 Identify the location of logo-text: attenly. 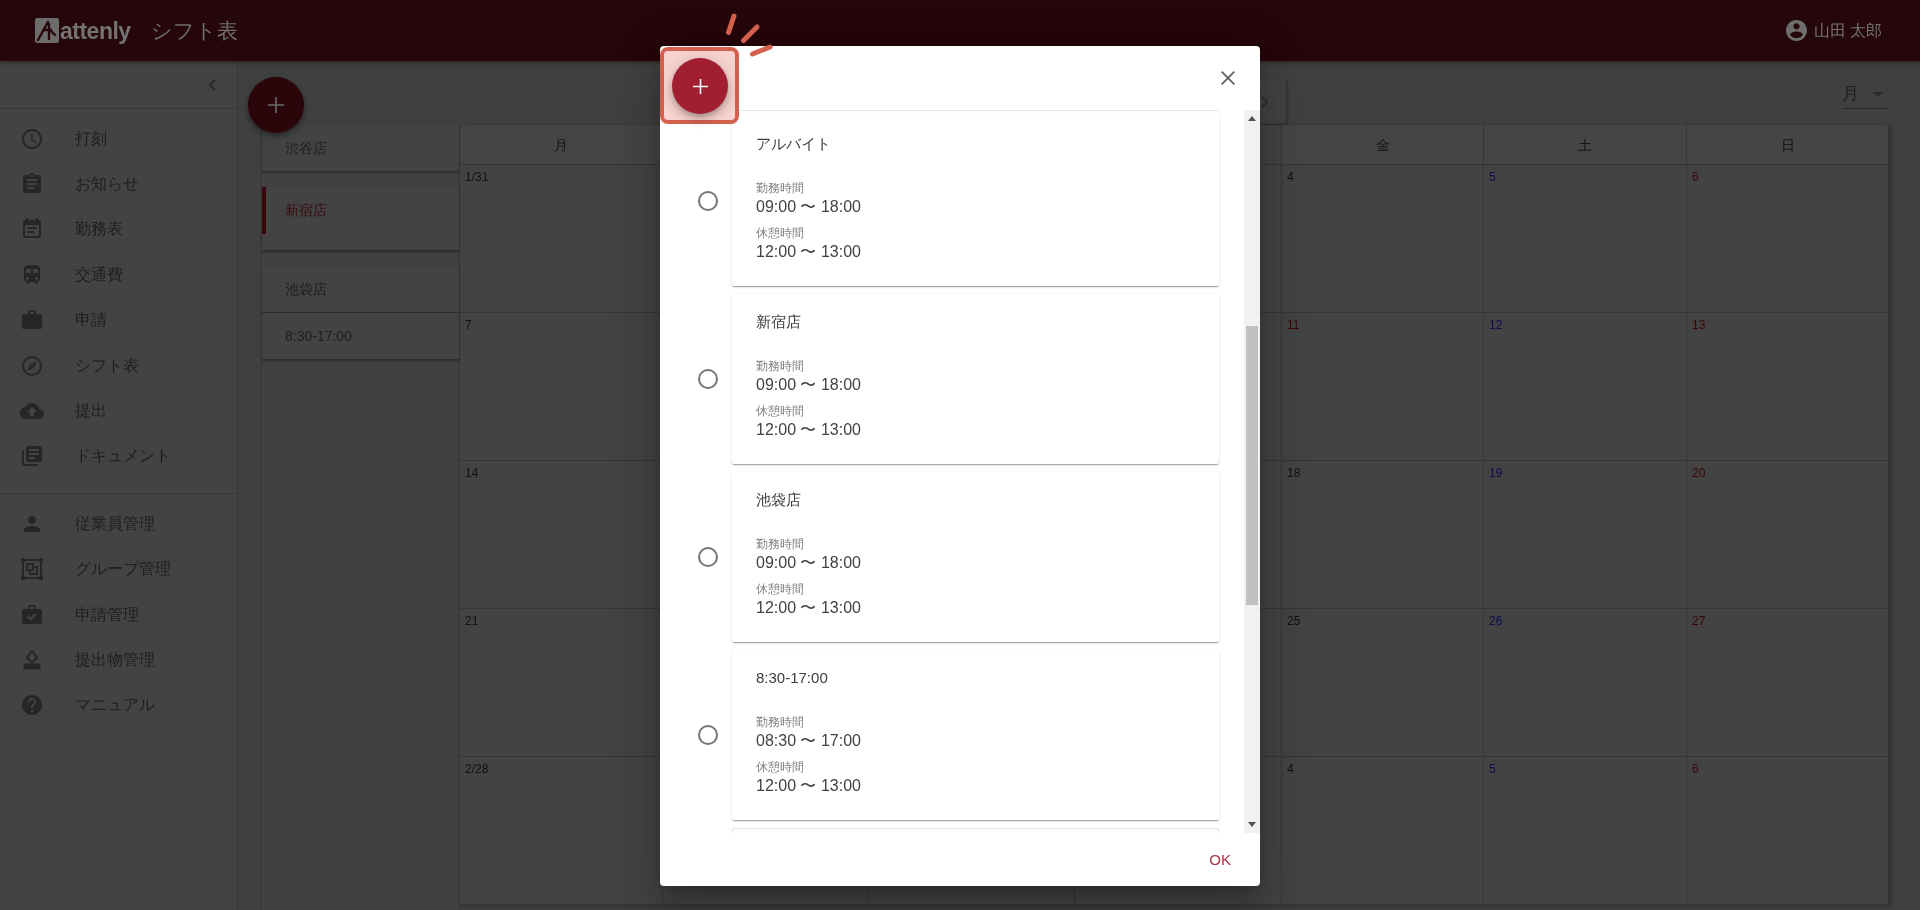
(95, 30).